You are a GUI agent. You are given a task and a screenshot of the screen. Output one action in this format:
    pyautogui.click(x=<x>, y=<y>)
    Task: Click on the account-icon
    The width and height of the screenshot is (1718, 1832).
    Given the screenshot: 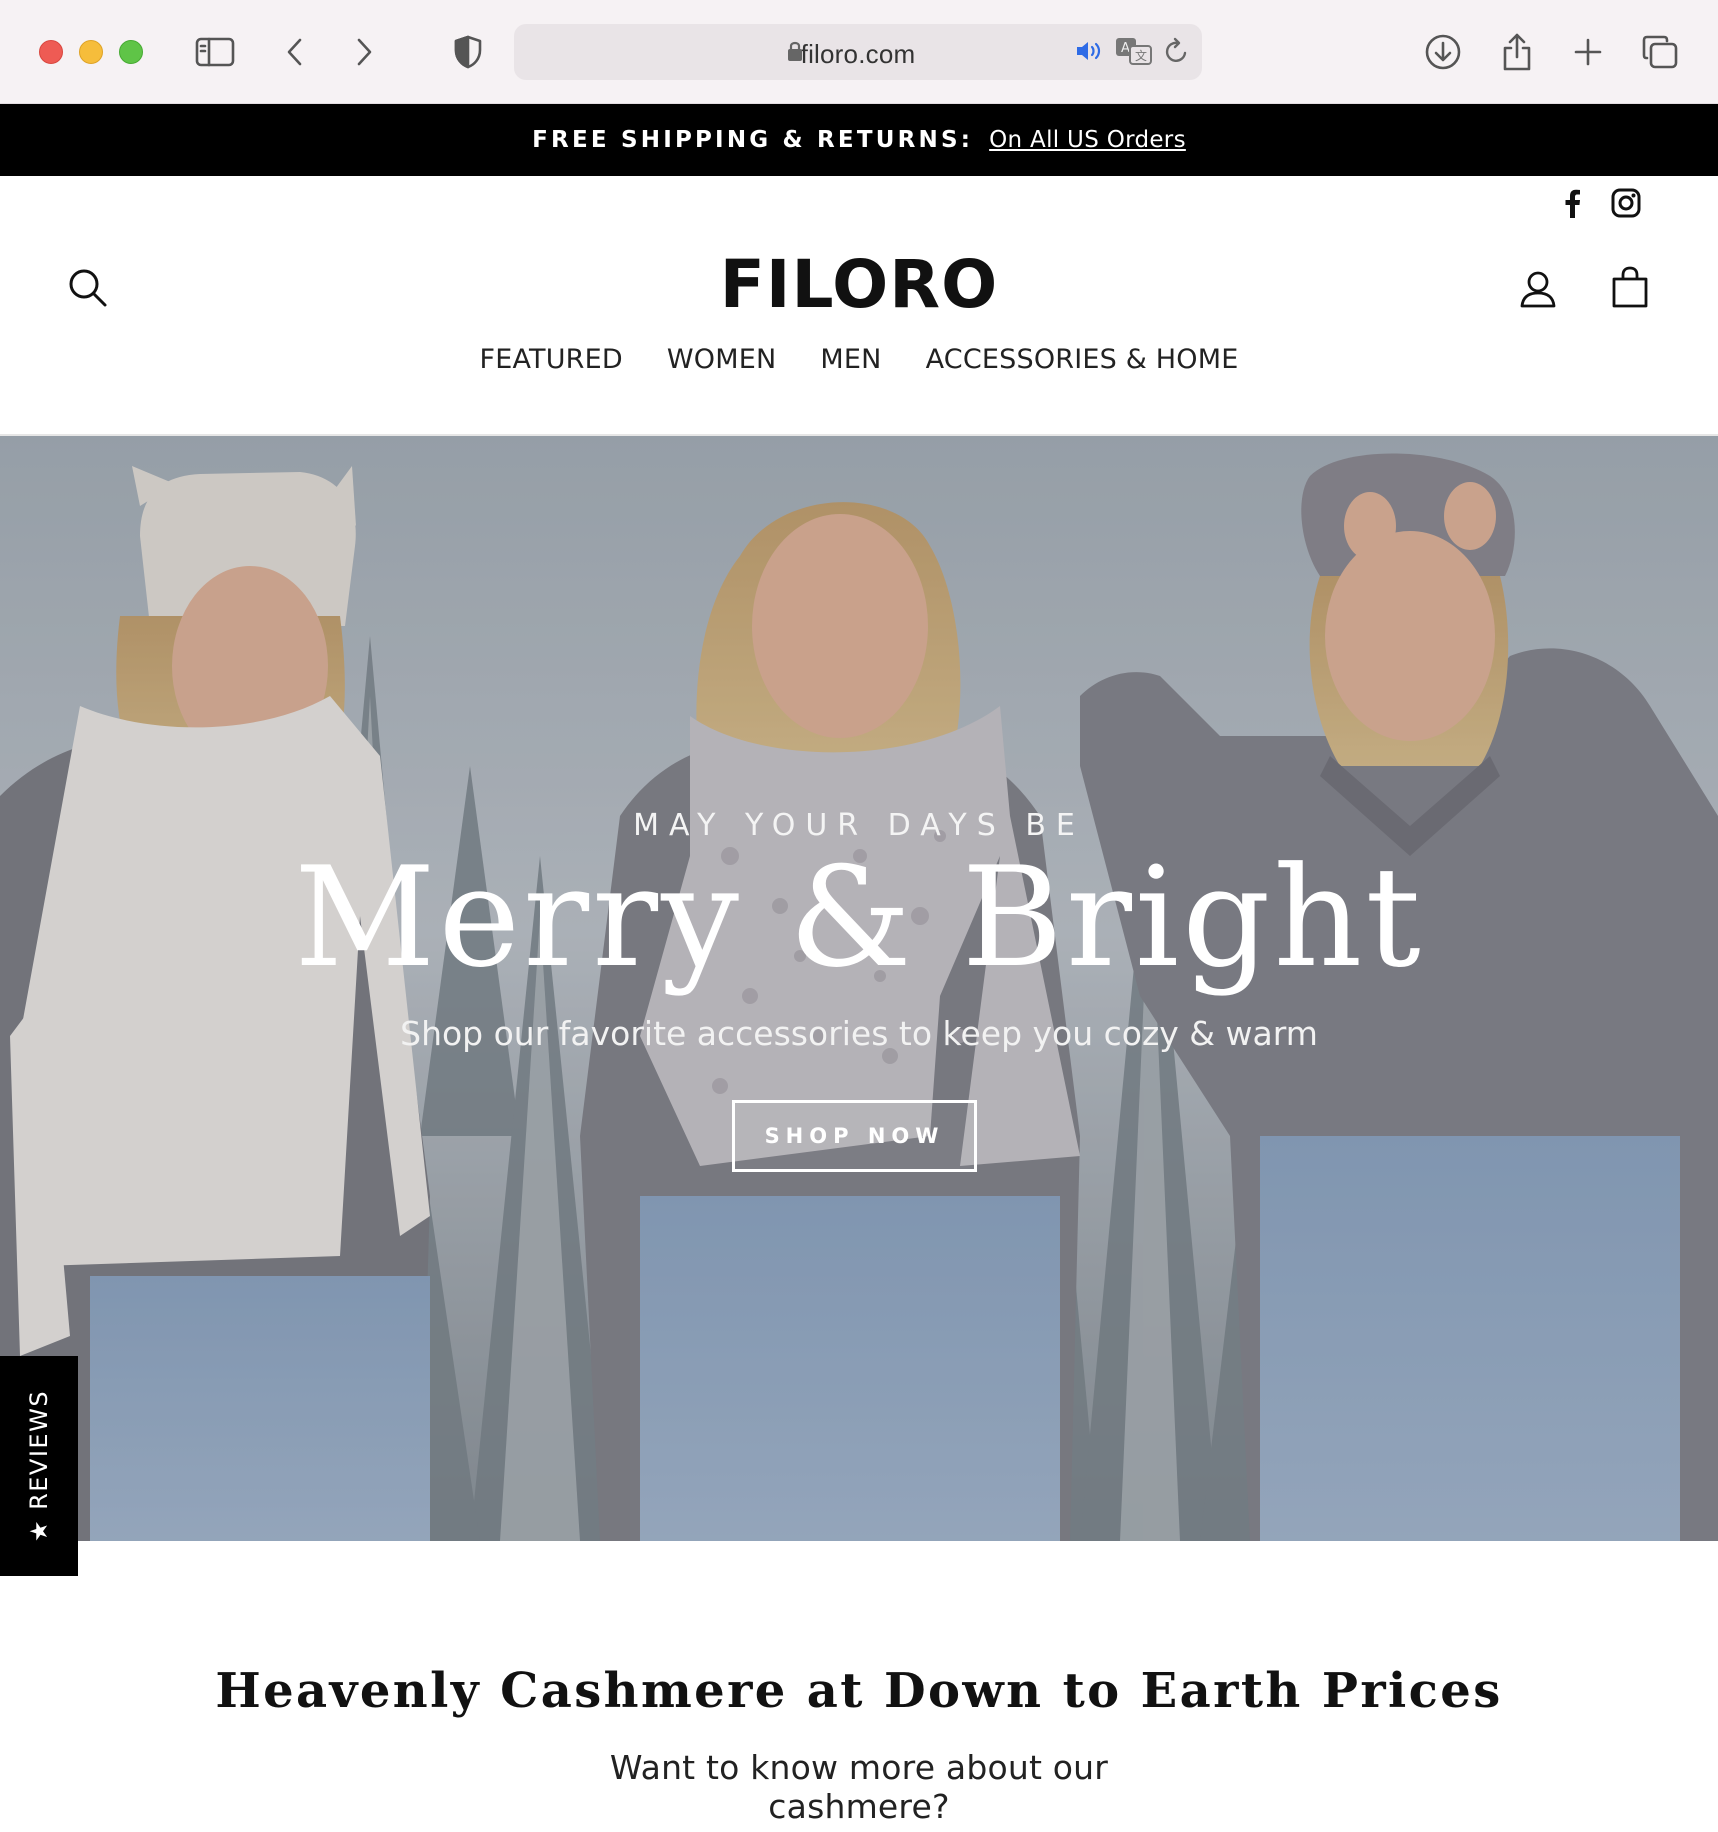 What is the action you would take?
    pyautogui.click(x=1538, y=289)
    